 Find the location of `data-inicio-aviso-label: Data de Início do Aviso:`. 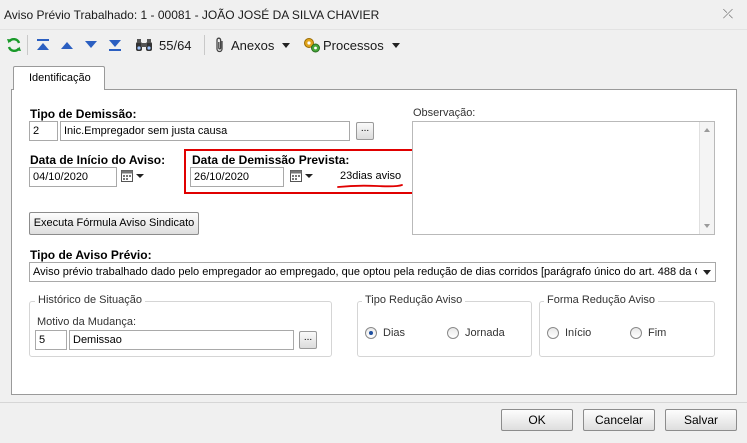

data-inicio-aviso-label: Data de Início do Aviso: is located at coordinates (98, 160).